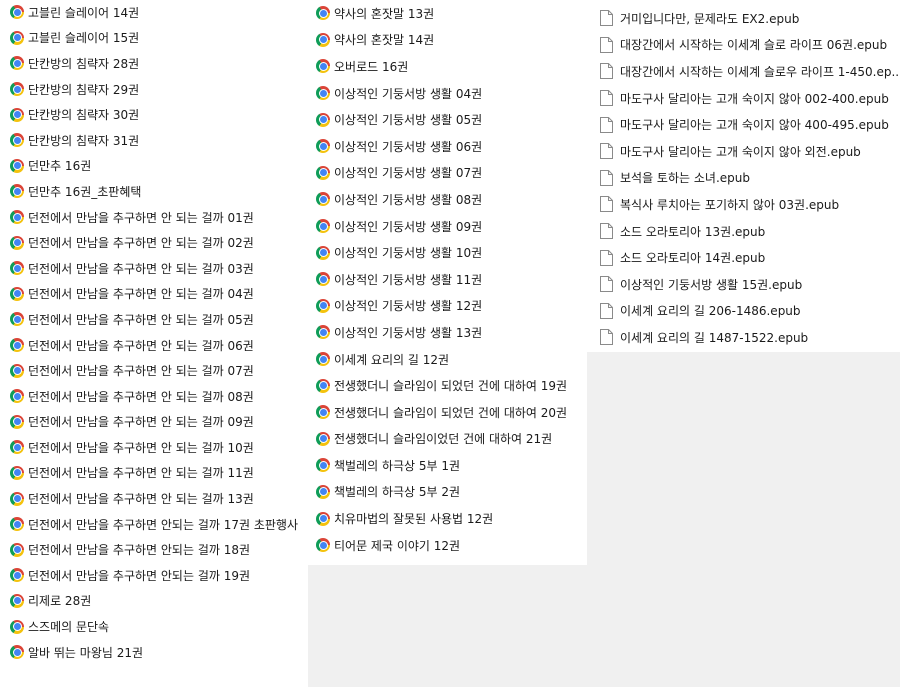  What do you see at coordinates (447, 252) in the screenshot?
I see `file-item: 이상적인 기둥서방 생활 10권` at bounding box center [447, 252].